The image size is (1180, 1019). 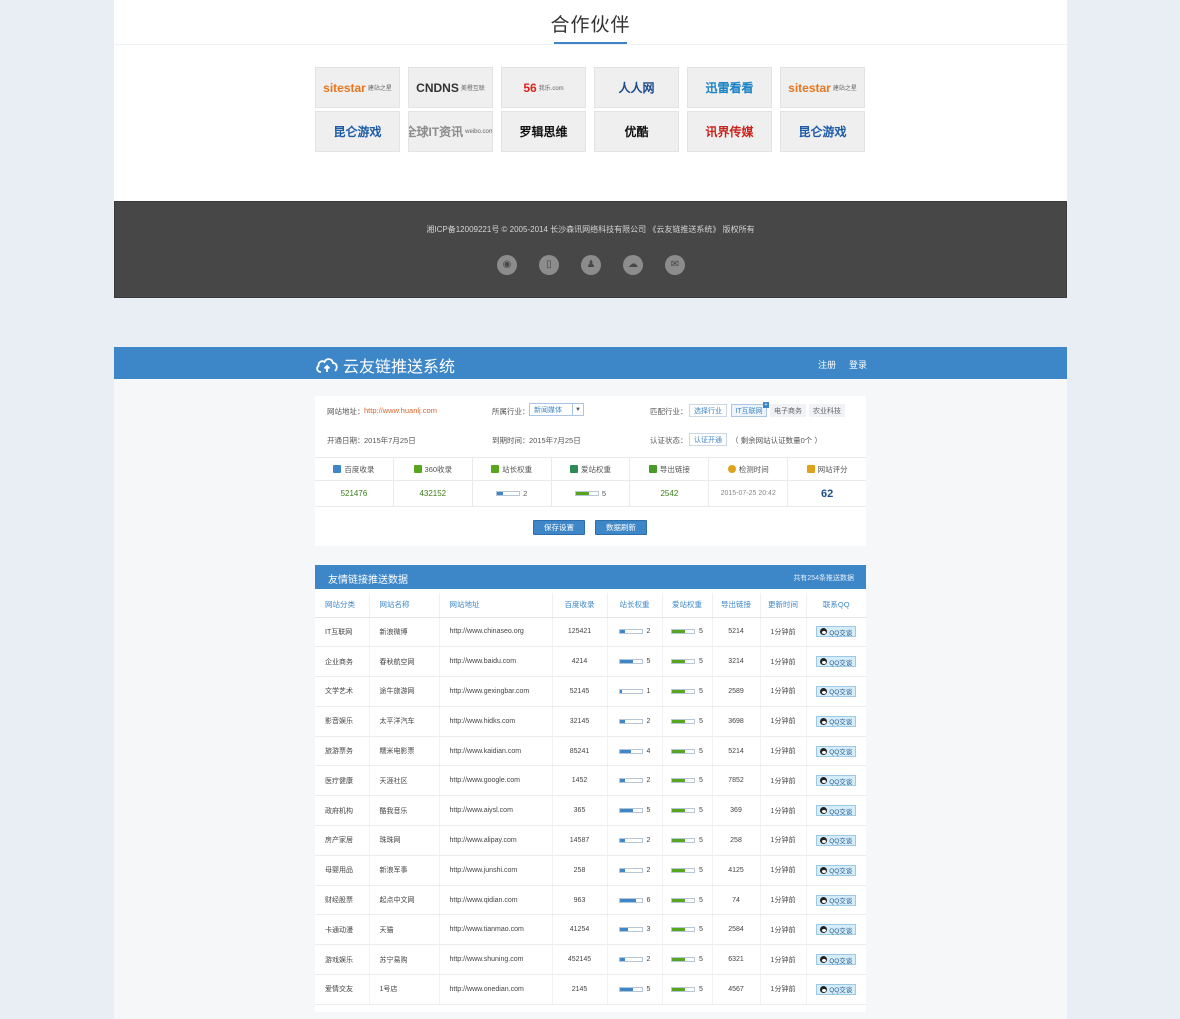 I want to click on refresh-data-button: 数据刷新, so click(x=621, y=527).